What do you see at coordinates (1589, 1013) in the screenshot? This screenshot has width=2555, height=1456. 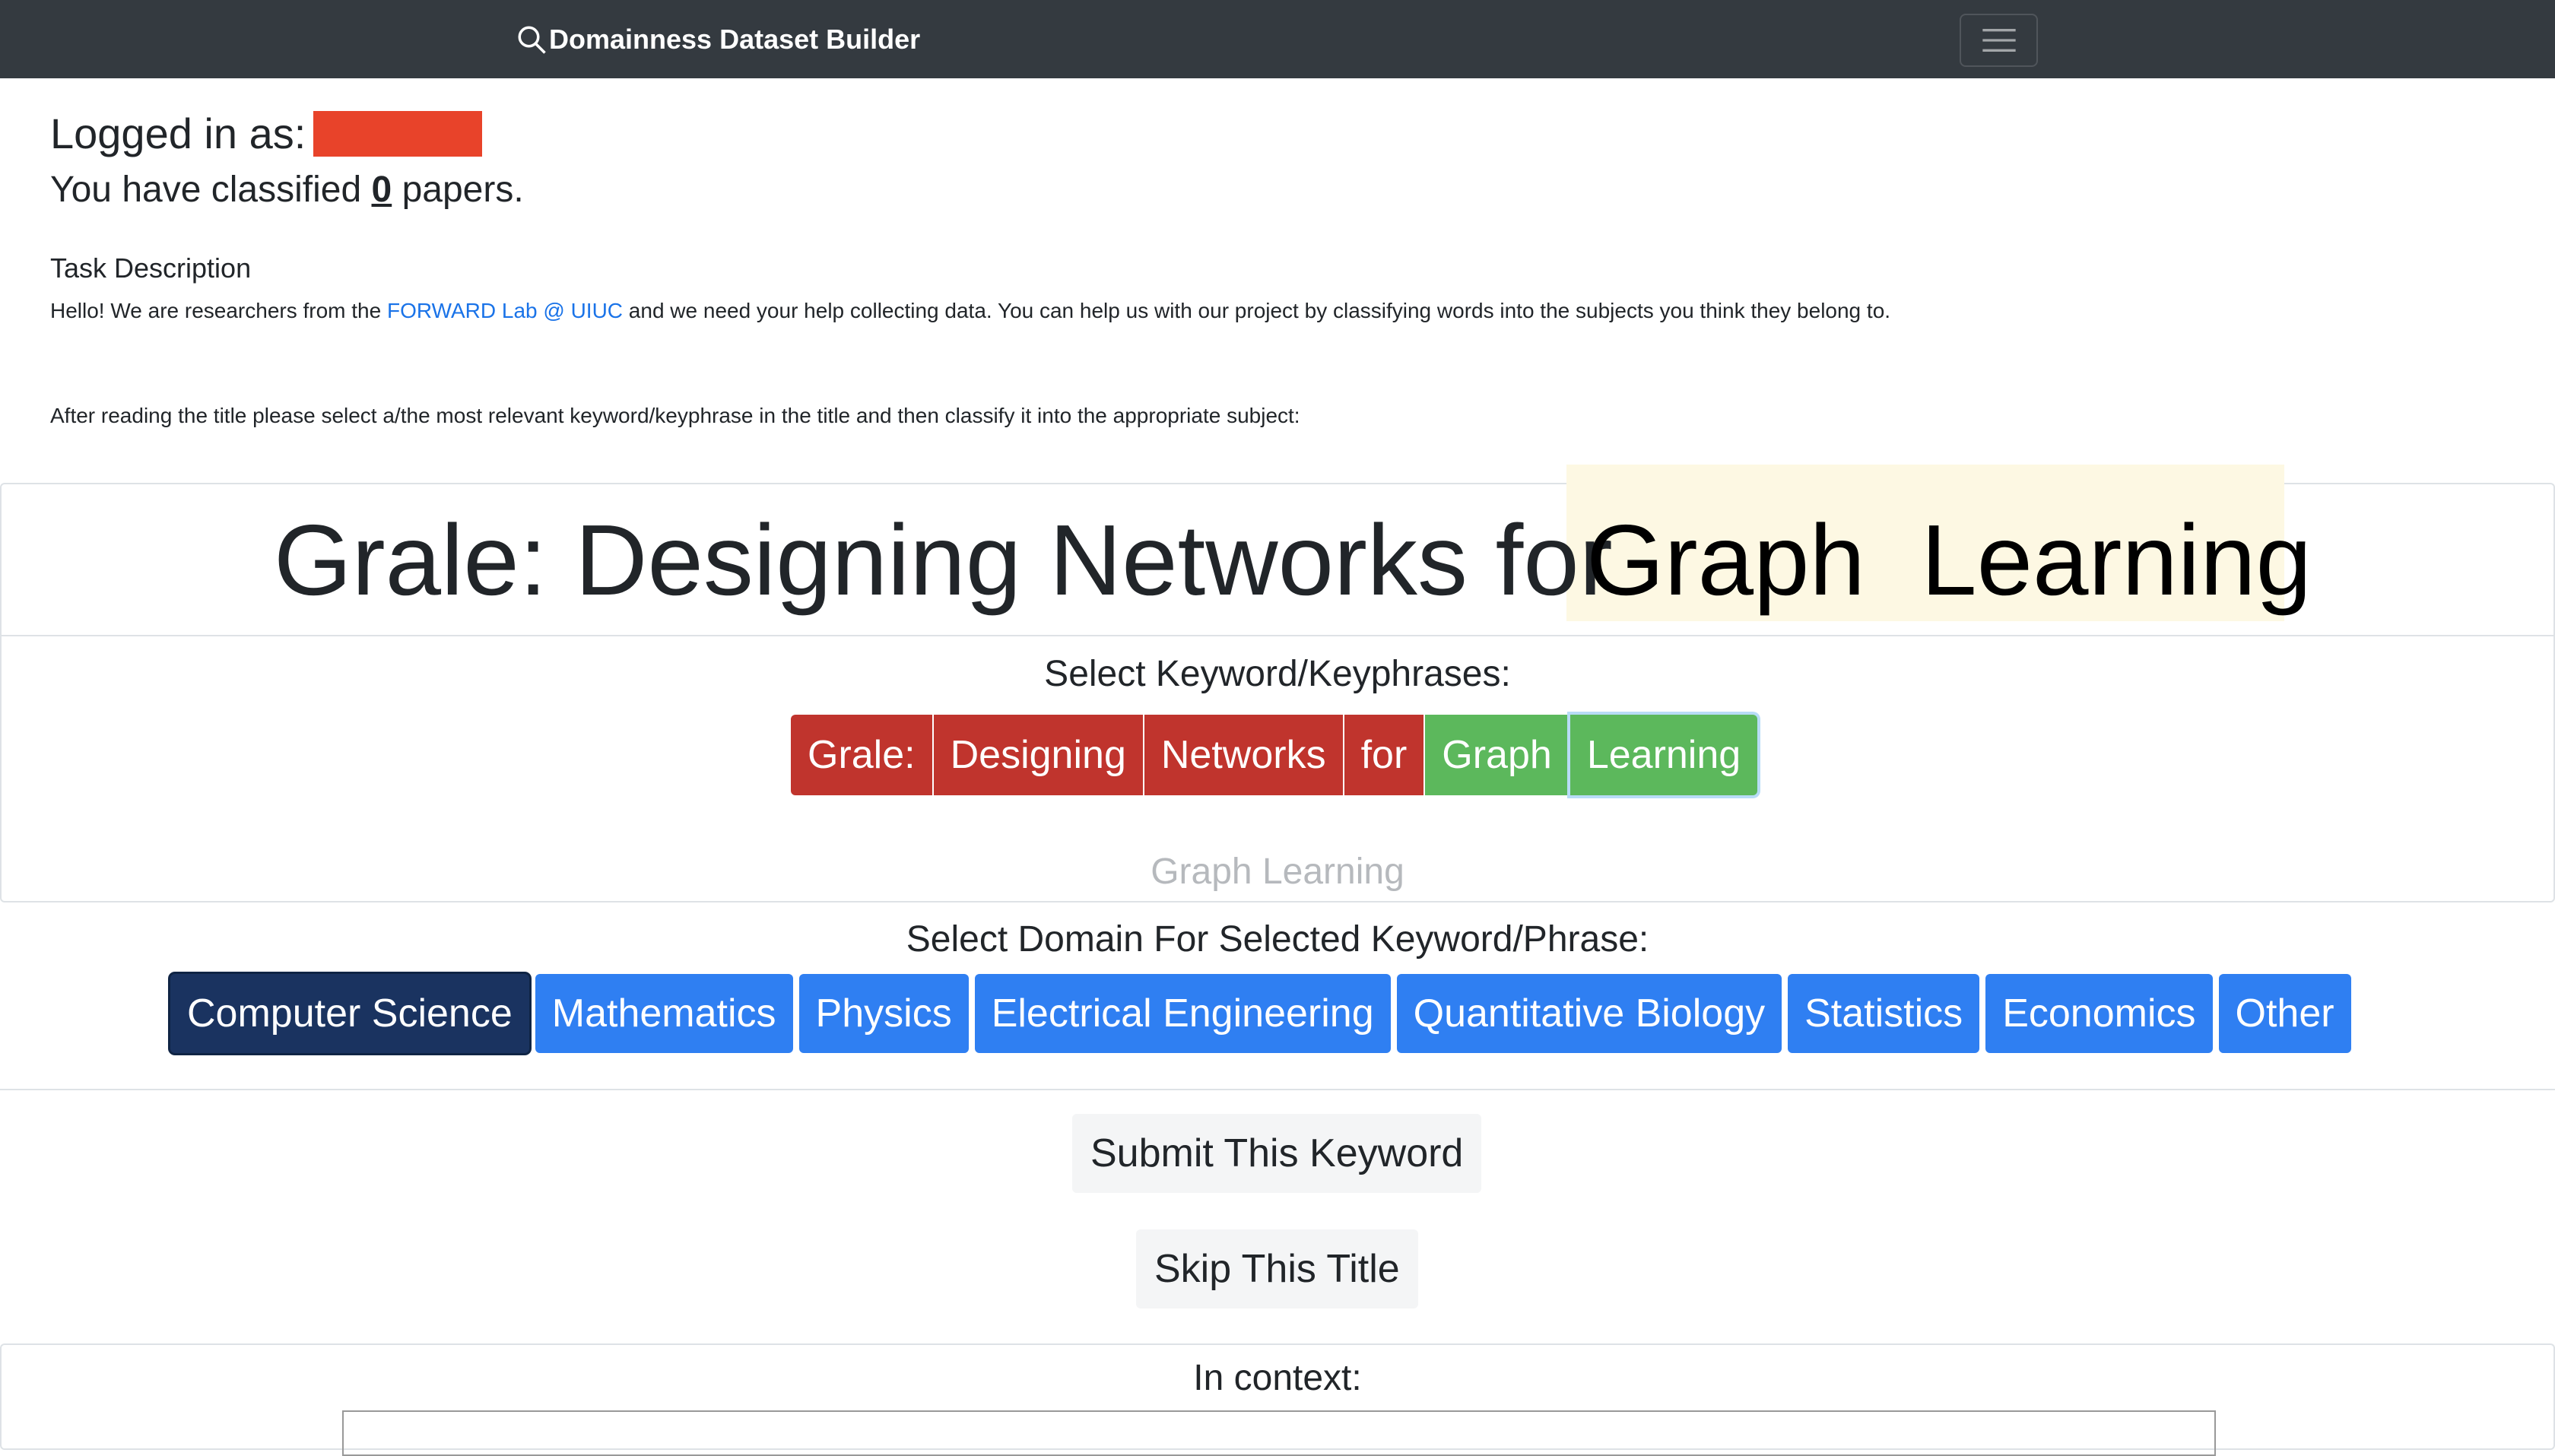 I see `domain-button-quantitative-biology: Quantitative Biology` at bounding box center [1589, 1013].